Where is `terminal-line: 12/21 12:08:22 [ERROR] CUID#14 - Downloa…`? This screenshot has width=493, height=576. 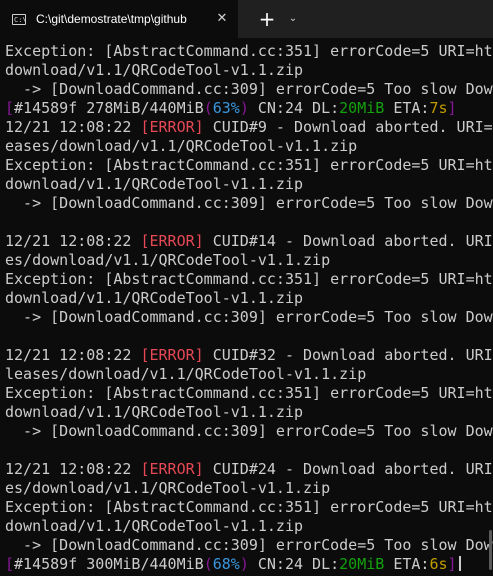
terminal-line: 12/21 12:08:22 [ERROR] CUID#14 - Downloa… is located at coordinates (249, 241).